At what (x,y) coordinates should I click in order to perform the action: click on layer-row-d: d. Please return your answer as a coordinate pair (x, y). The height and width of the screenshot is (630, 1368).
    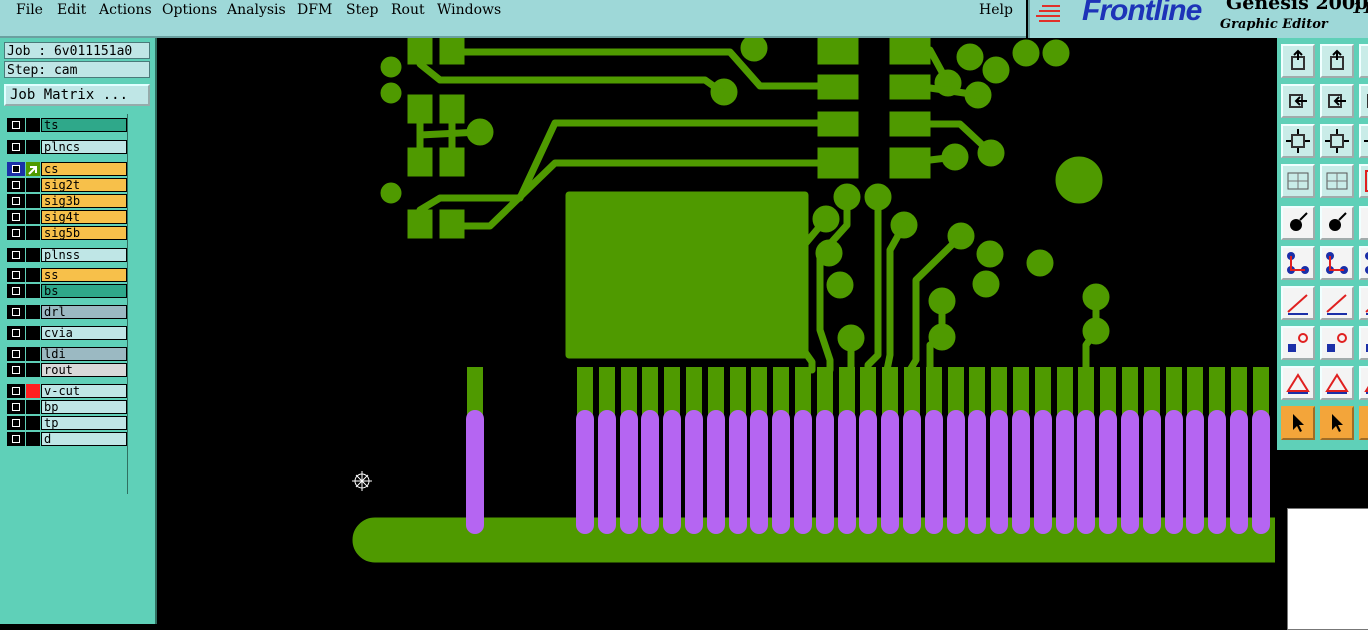
    Looking at the image, I should click on (67, 439).